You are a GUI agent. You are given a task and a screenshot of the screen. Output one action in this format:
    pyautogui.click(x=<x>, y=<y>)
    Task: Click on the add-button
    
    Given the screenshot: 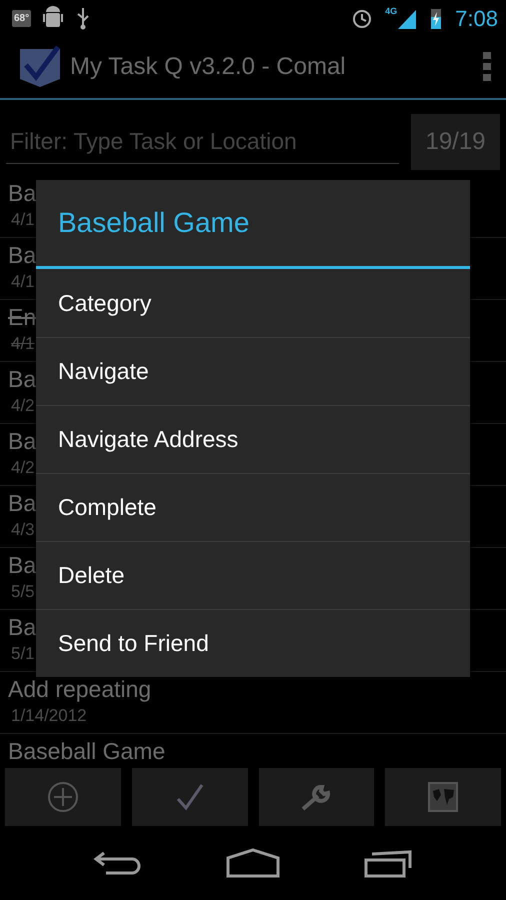 What is the action you would take?
    pyautogui.click(x=63, y=797)
    